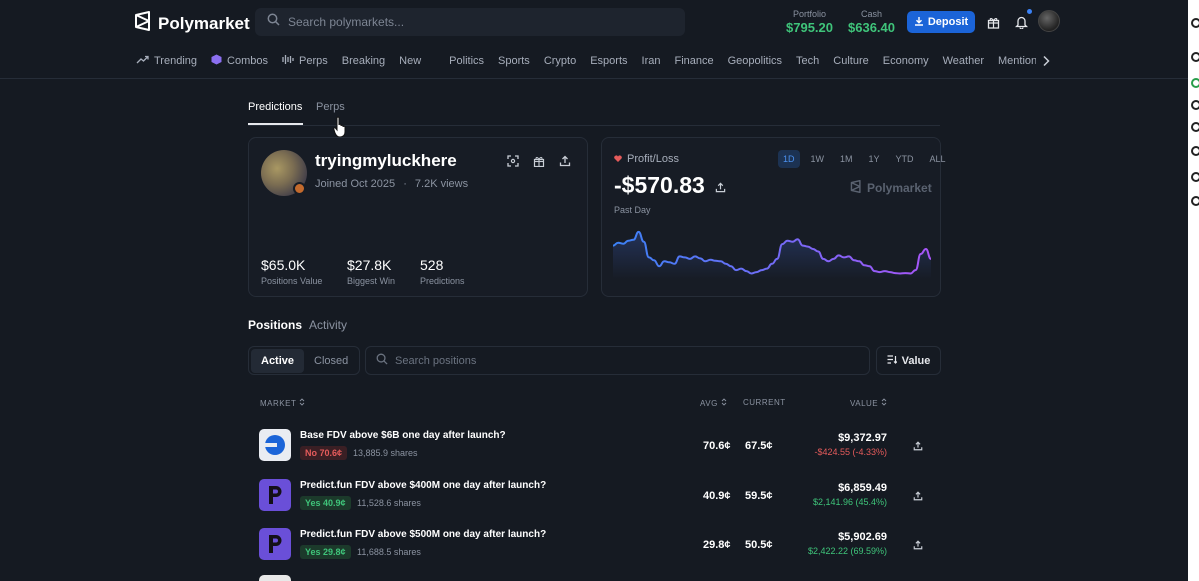 The height and width of the screenshot is (581, 1199). Describe the element at coordinates (275, 107) in the screenshot. I see `tab-predictions: Predictions` at that location.